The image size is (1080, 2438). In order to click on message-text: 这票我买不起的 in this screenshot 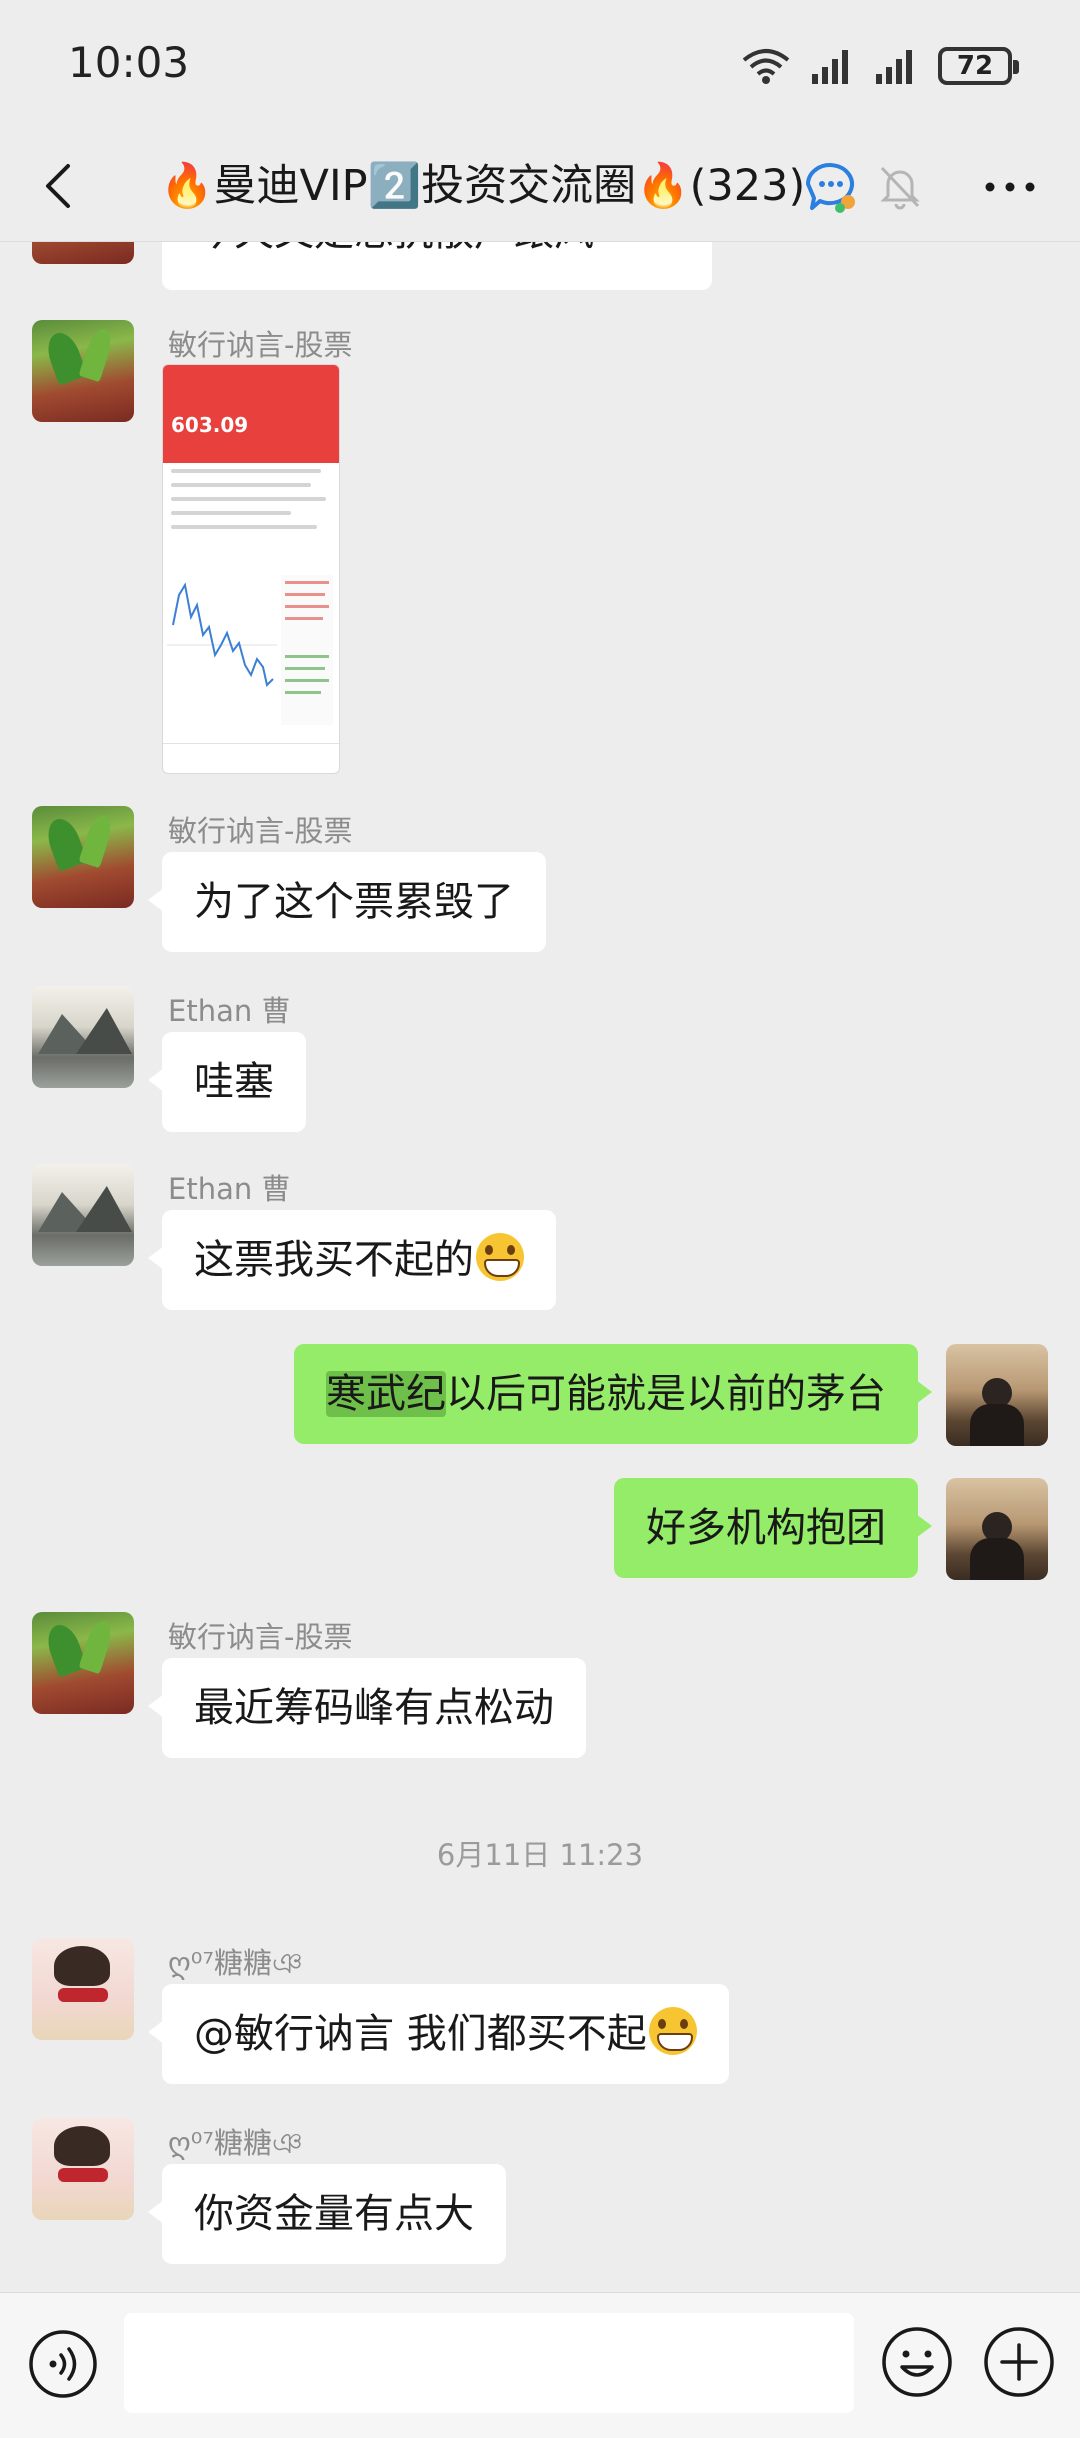, I will do `click(334, 1260)`.